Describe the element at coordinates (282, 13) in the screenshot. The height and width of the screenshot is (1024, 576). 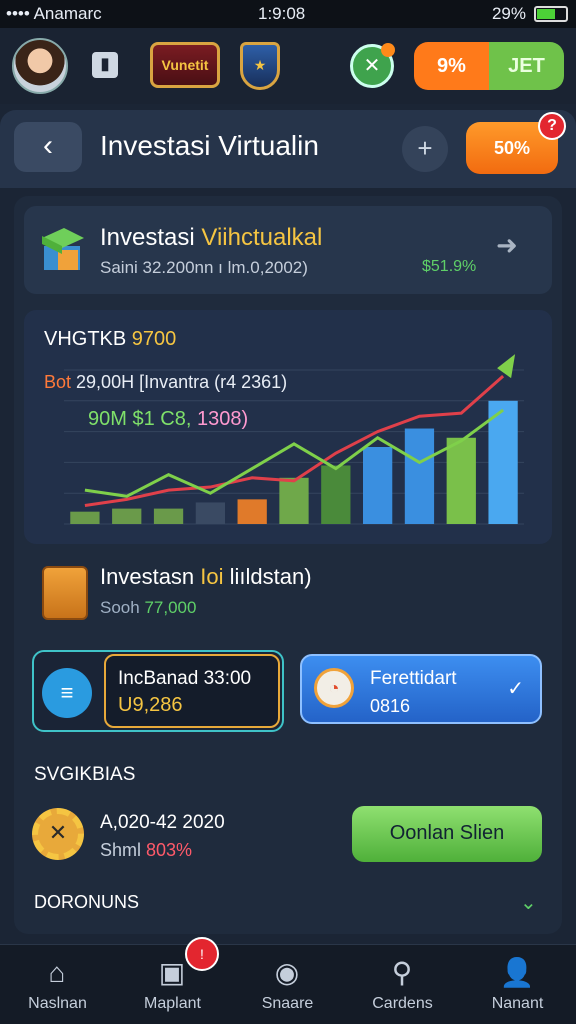
I see `clock: 1:9:08` at that location.